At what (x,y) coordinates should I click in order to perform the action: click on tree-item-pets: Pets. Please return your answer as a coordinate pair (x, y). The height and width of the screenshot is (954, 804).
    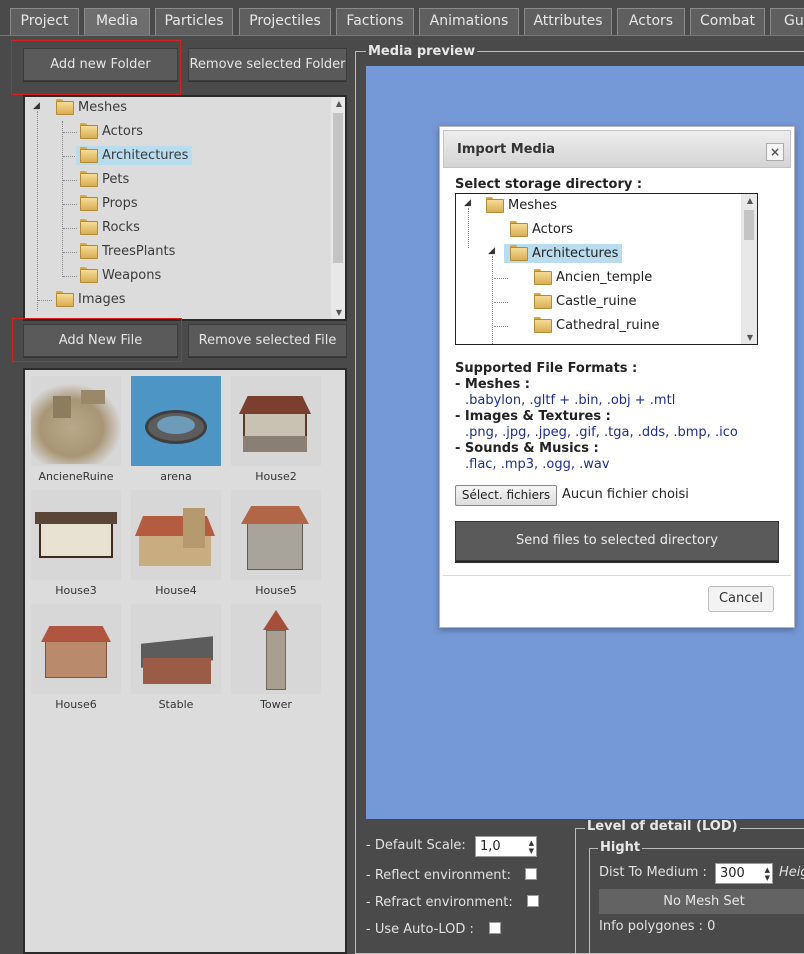
    Looking at the image, I should click on (104, 180).